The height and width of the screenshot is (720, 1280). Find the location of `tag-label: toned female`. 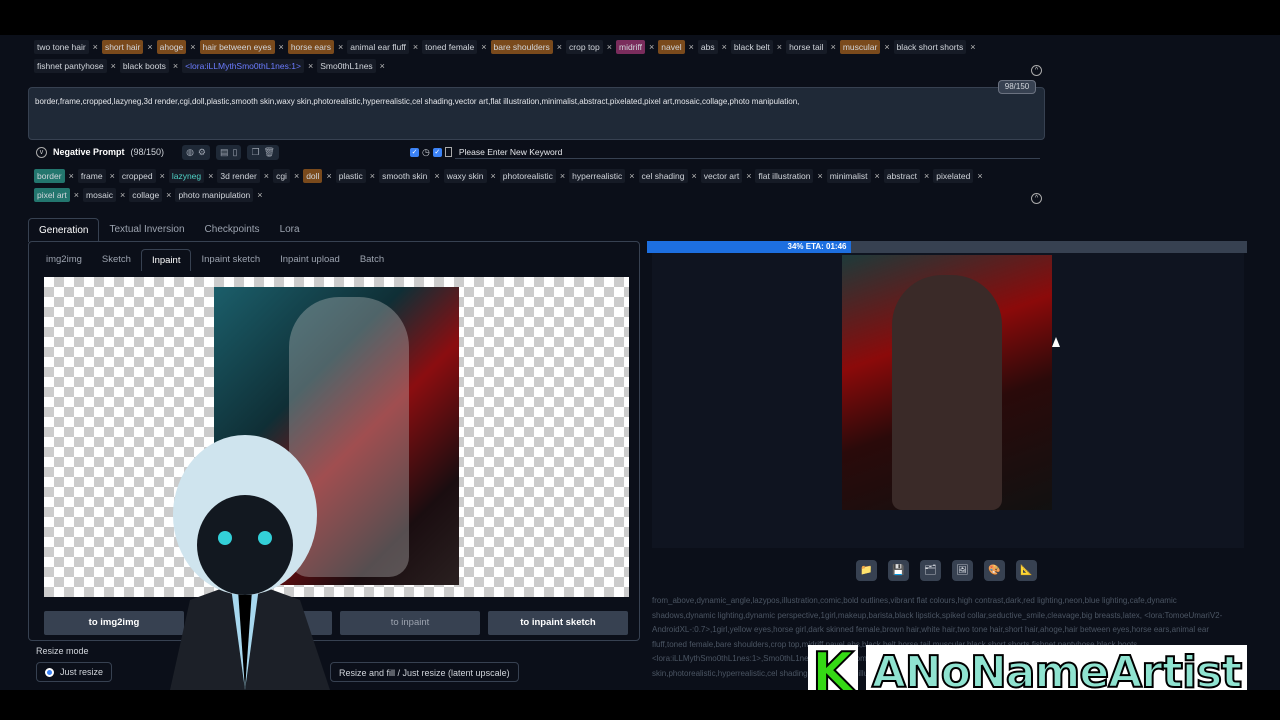

tag-label: toned female is located at coordinates (450, 47).